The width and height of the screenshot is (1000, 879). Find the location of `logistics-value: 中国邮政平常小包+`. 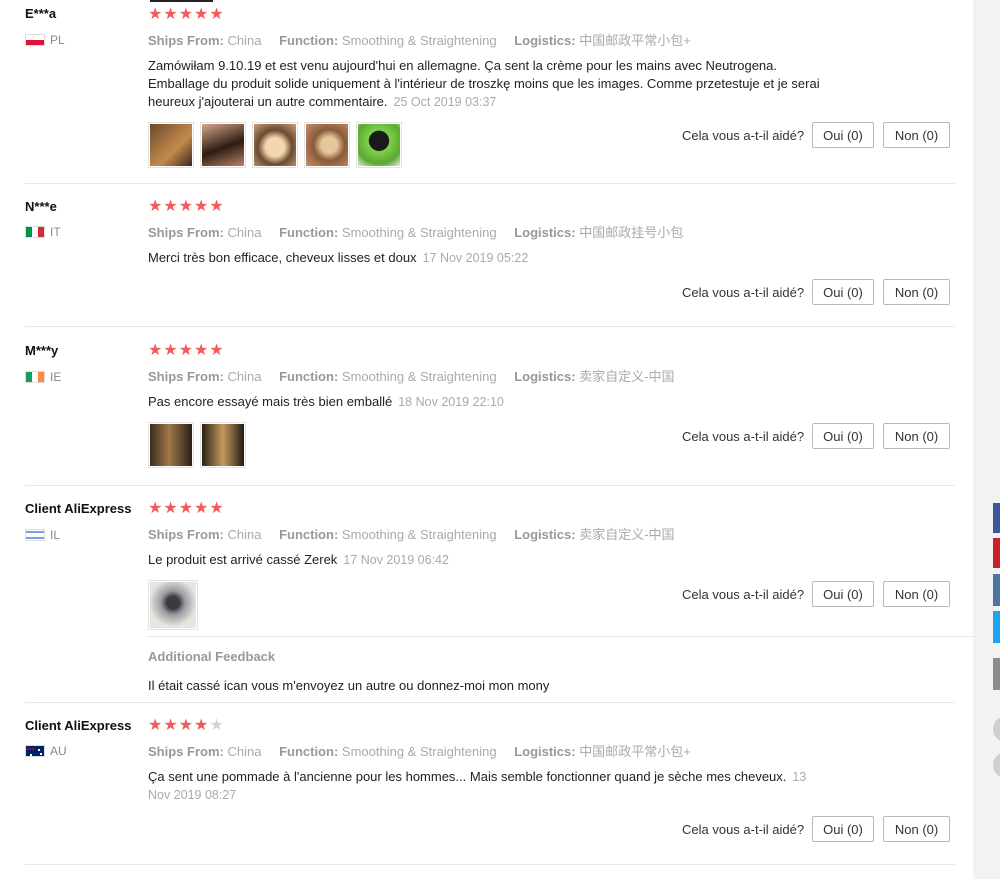

logistics-value: 中国邮政平常小包+ is located at coordinates (635, 751).